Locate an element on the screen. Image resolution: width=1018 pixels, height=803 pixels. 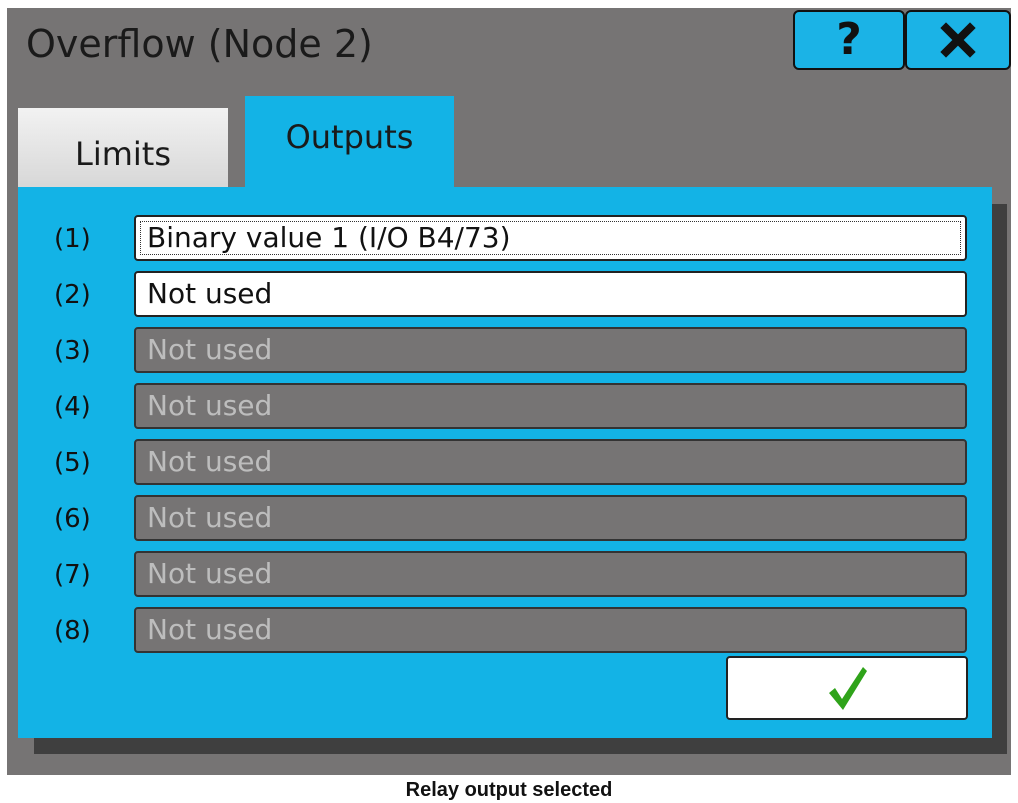
help-button: ? is located at coordinates (849, 40).